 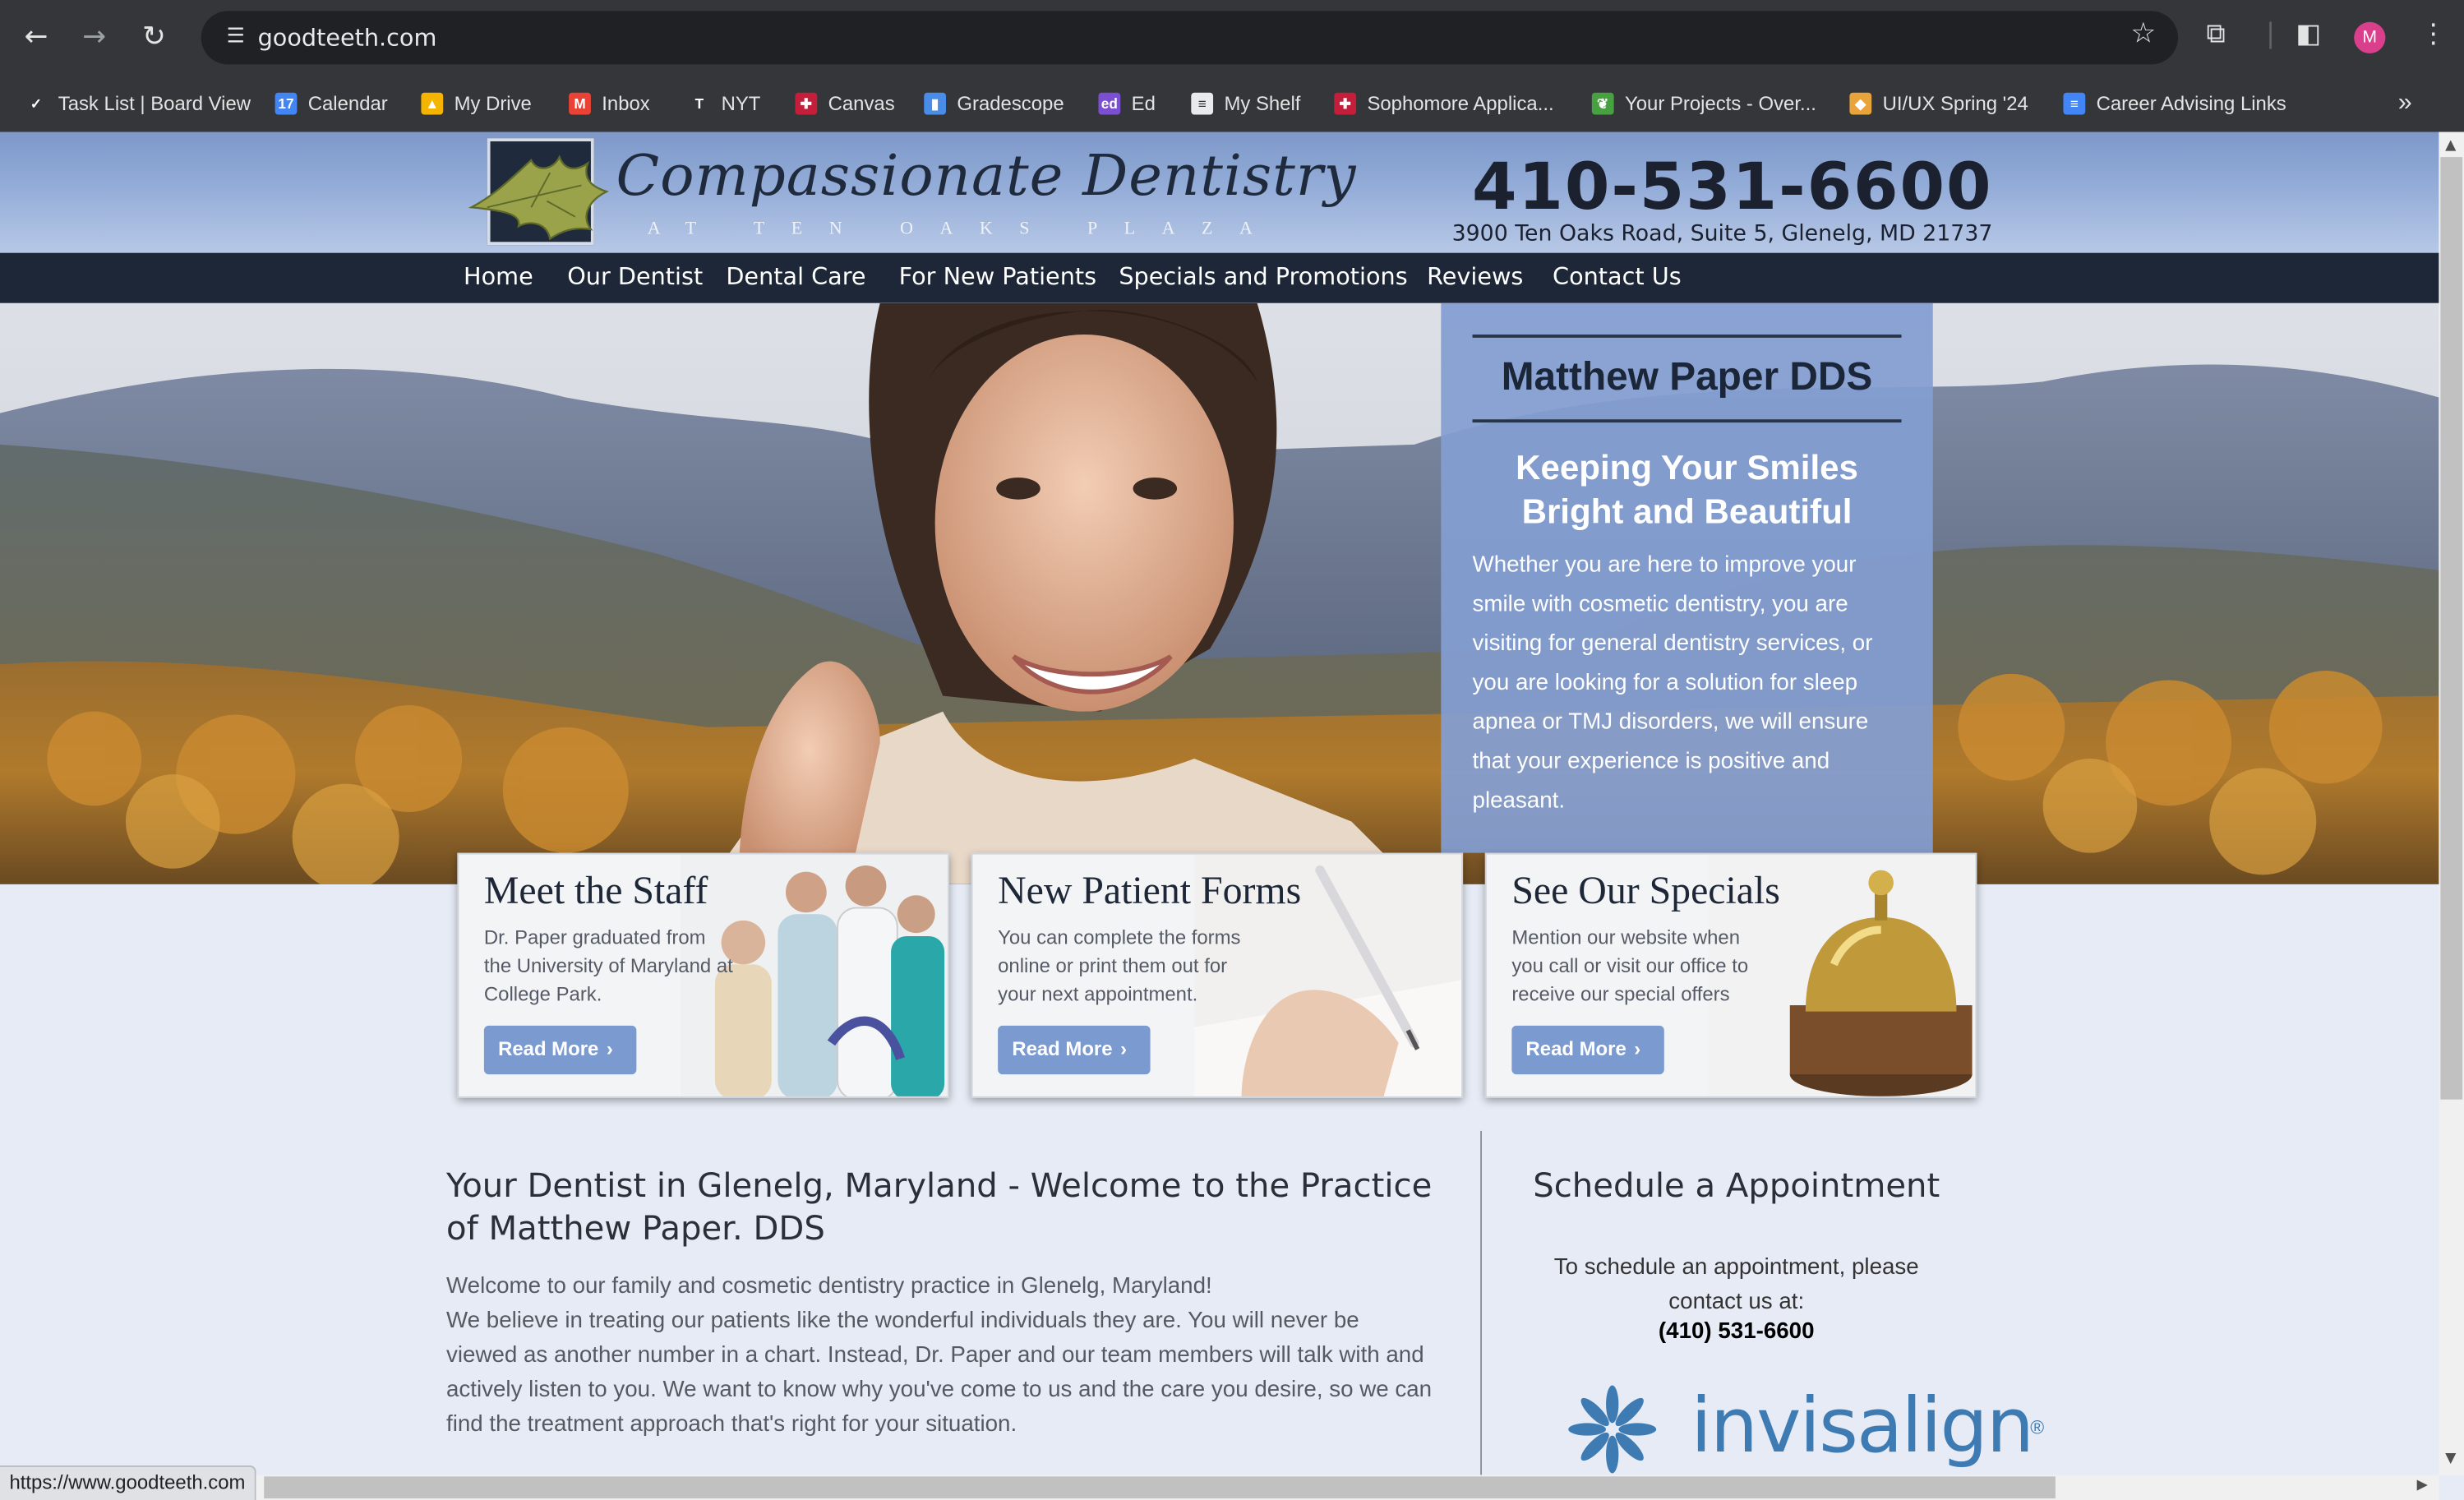 What do you see at coordinates (128, 1482) in the screenshot?
I see `status-bar-url: https://www.goodteeth.com` at bounding box center [128, 1482].